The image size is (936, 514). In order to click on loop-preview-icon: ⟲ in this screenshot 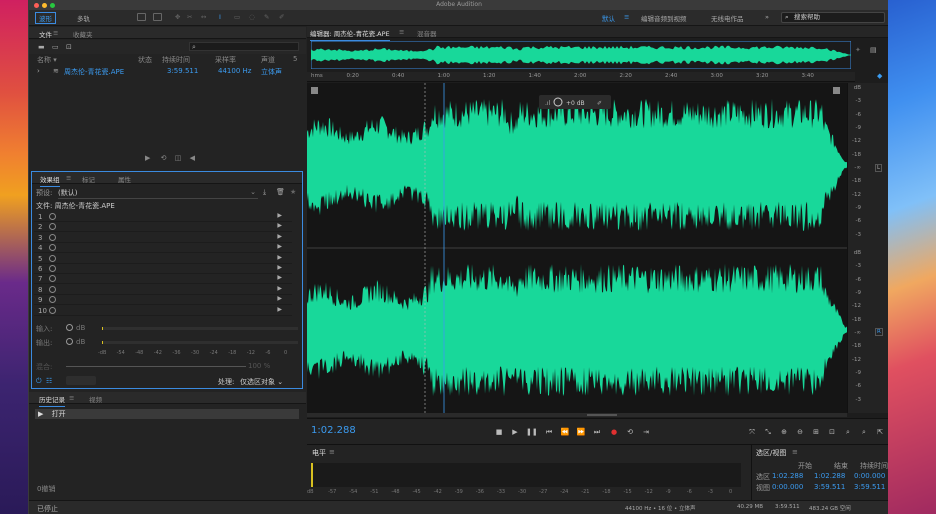, I will do `click(164, 158)`.